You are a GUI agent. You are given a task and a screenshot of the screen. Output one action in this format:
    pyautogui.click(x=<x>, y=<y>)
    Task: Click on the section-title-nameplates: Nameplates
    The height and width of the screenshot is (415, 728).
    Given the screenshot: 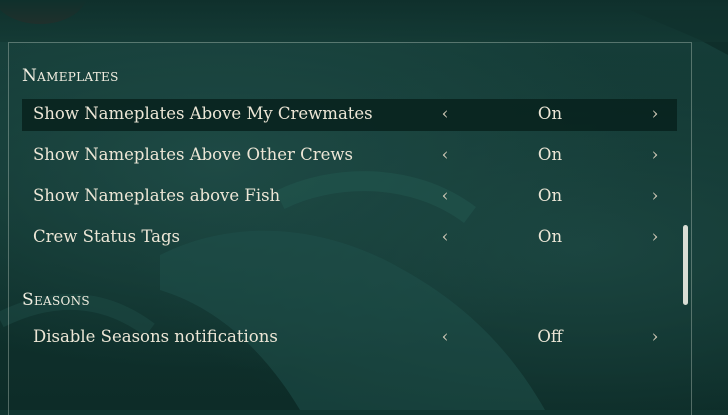 What is the action you would take?
    pyautogui.click(x=70, y=76)
    